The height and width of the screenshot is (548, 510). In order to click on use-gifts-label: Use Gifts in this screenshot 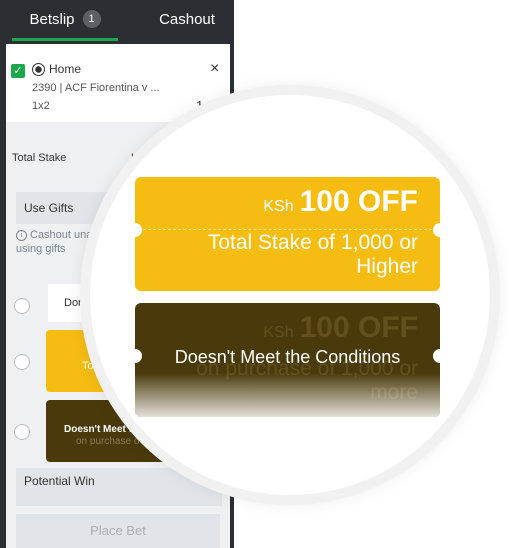, I will do `click(49, 208)`.